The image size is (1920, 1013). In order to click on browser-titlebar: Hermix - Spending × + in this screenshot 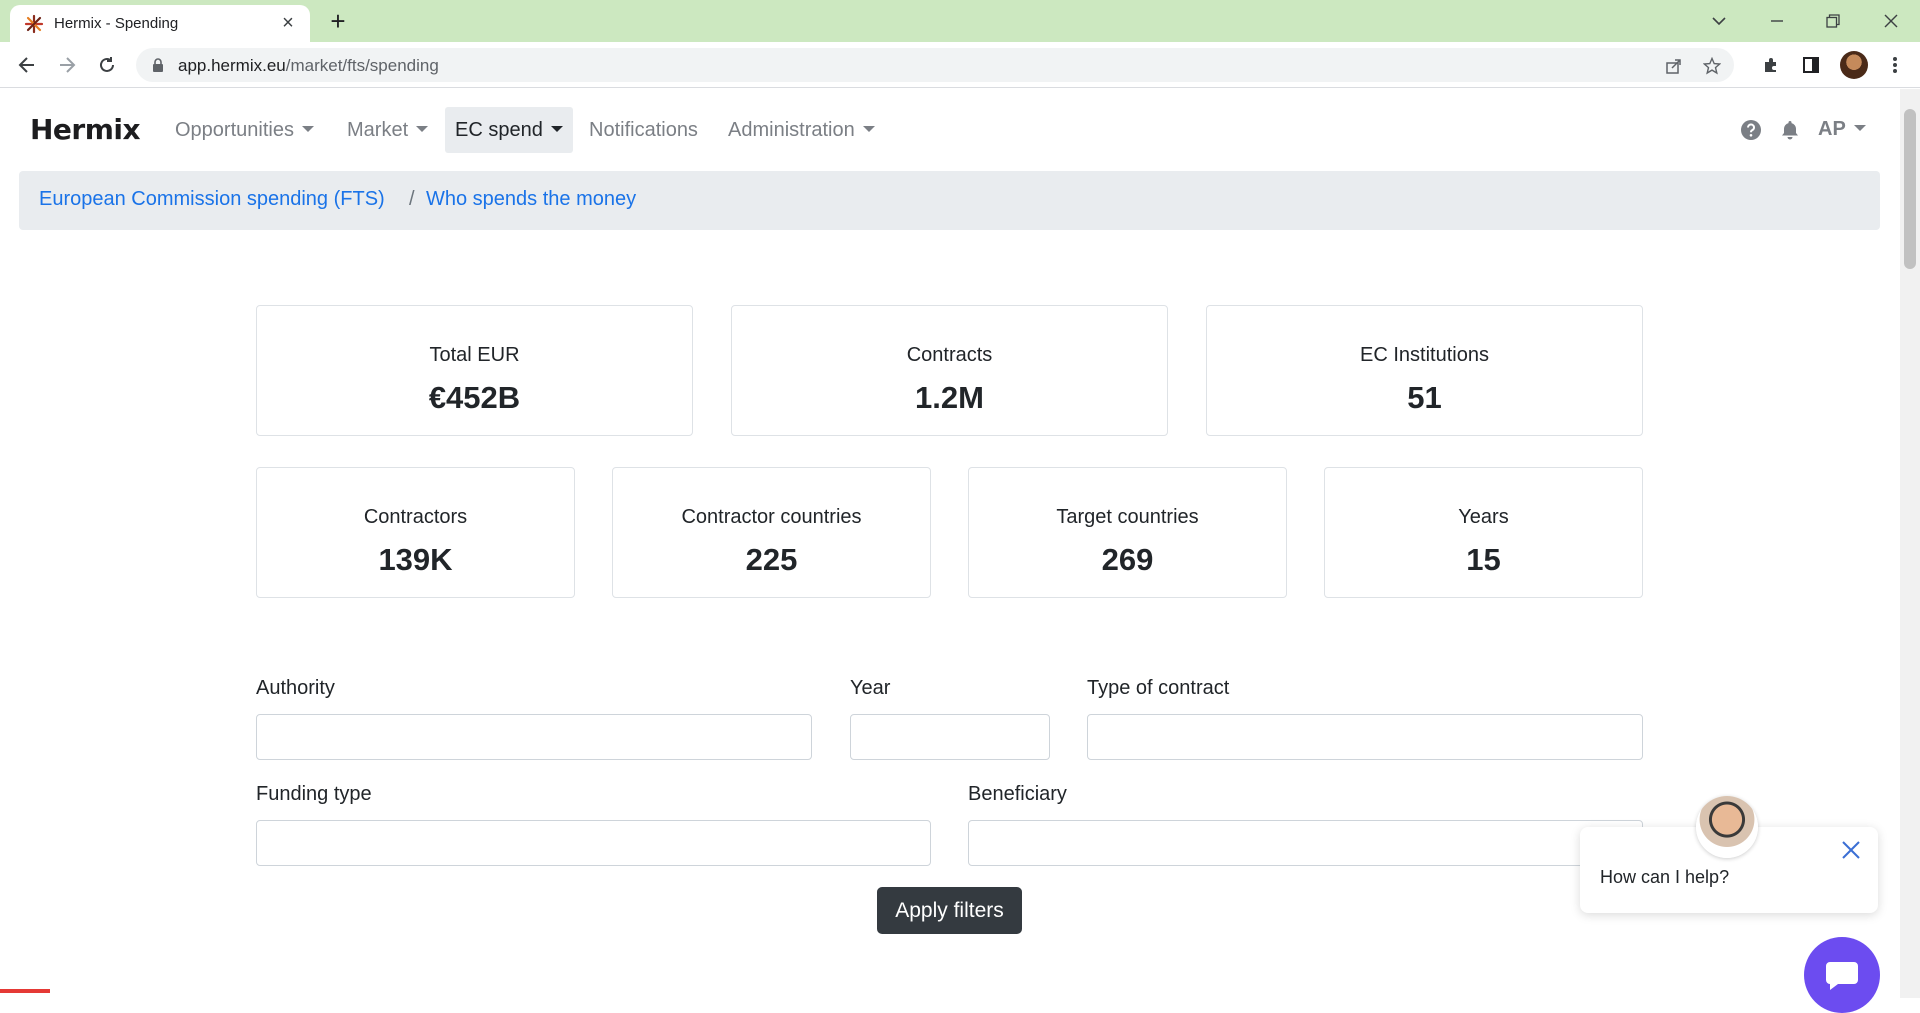, I will do `click(960, 21)`.